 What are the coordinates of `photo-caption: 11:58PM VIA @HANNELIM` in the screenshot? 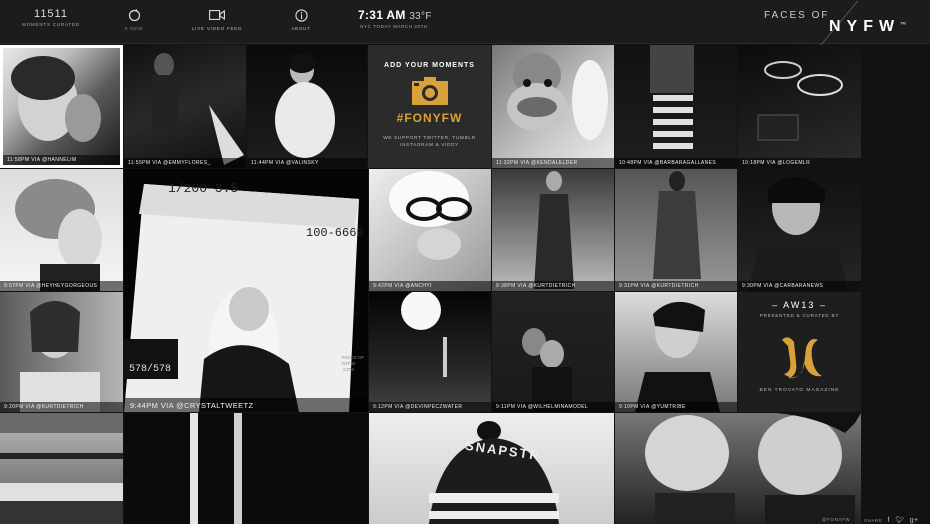 It's located at (61, 160).